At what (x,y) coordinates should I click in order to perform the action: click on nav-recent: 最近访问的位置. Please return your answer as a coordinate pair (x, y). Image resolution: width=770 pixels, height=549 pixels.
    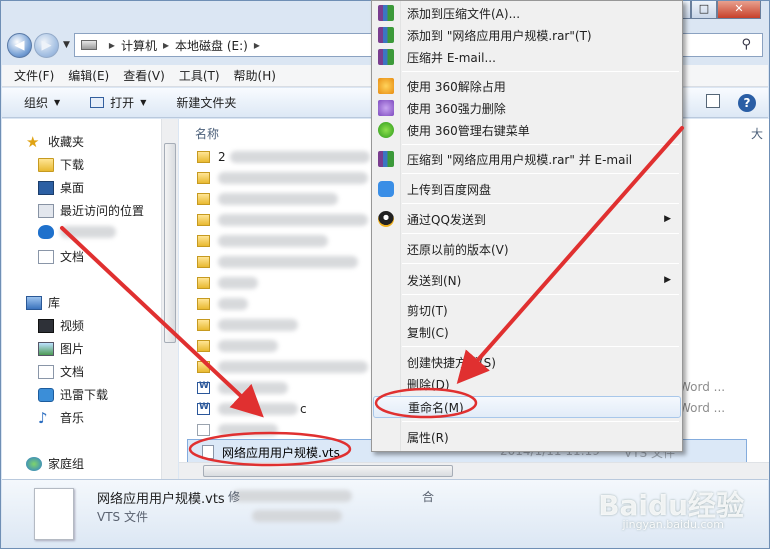
    Looking at the image, I should click on (91, 210).